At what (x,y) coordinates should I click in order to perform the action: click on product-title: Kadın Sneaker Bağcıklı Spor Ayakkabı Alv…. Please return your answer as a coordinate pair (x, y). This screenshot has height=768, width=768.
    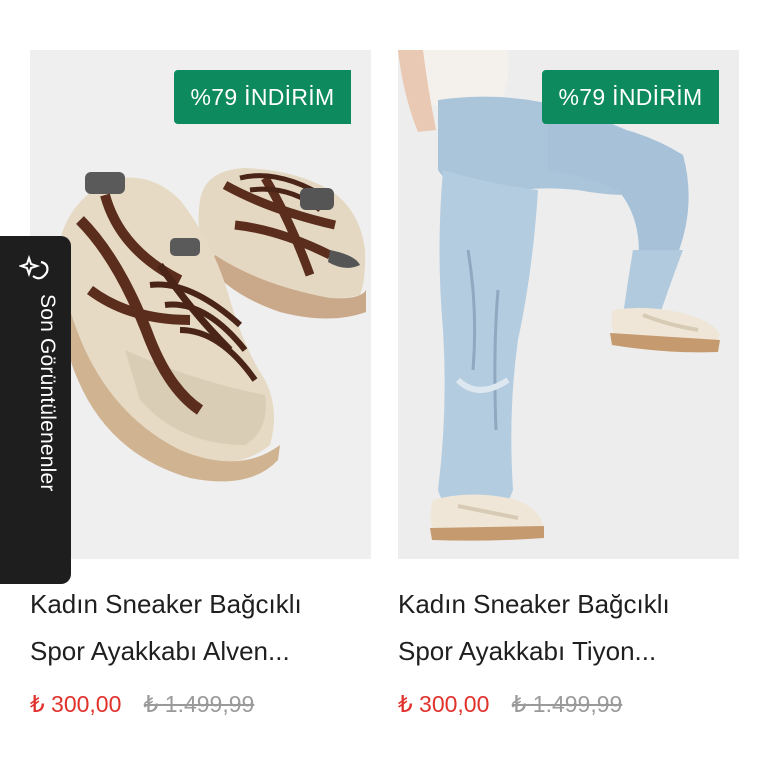
    Looking at the image, I should click on (200, 628).